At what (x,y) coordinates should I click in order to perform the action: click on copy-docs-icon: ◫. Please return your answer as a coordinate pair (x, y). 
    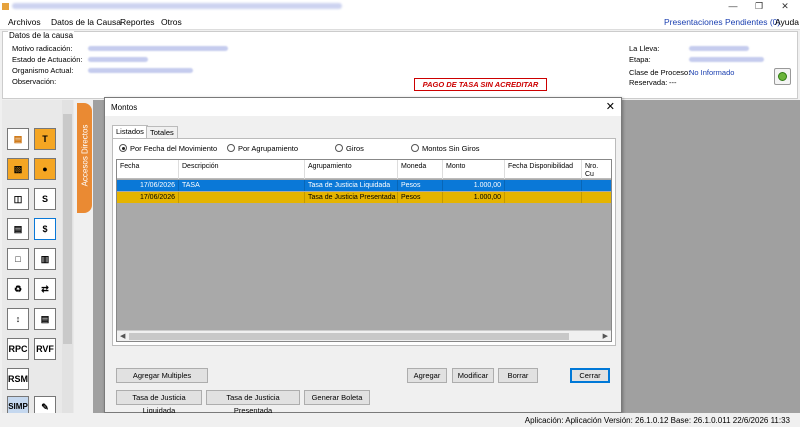
    Looking at the image, I should click on (18, 199).